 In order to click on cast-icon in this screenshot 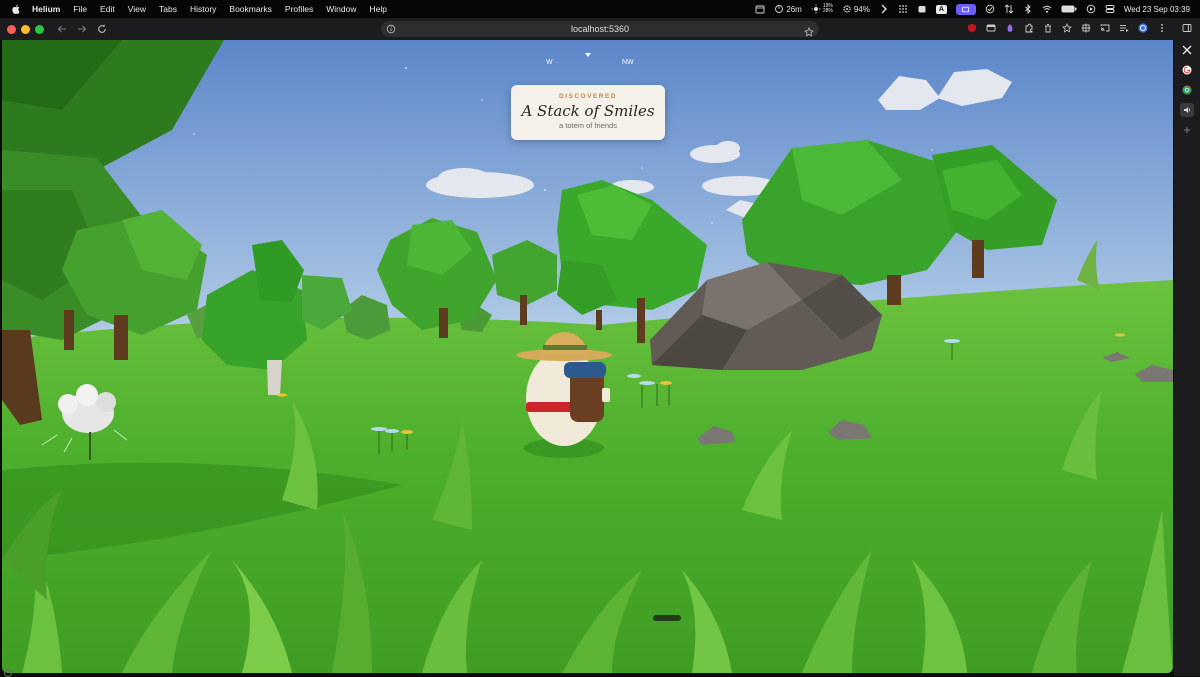, I will do `click(1104, 27)`.